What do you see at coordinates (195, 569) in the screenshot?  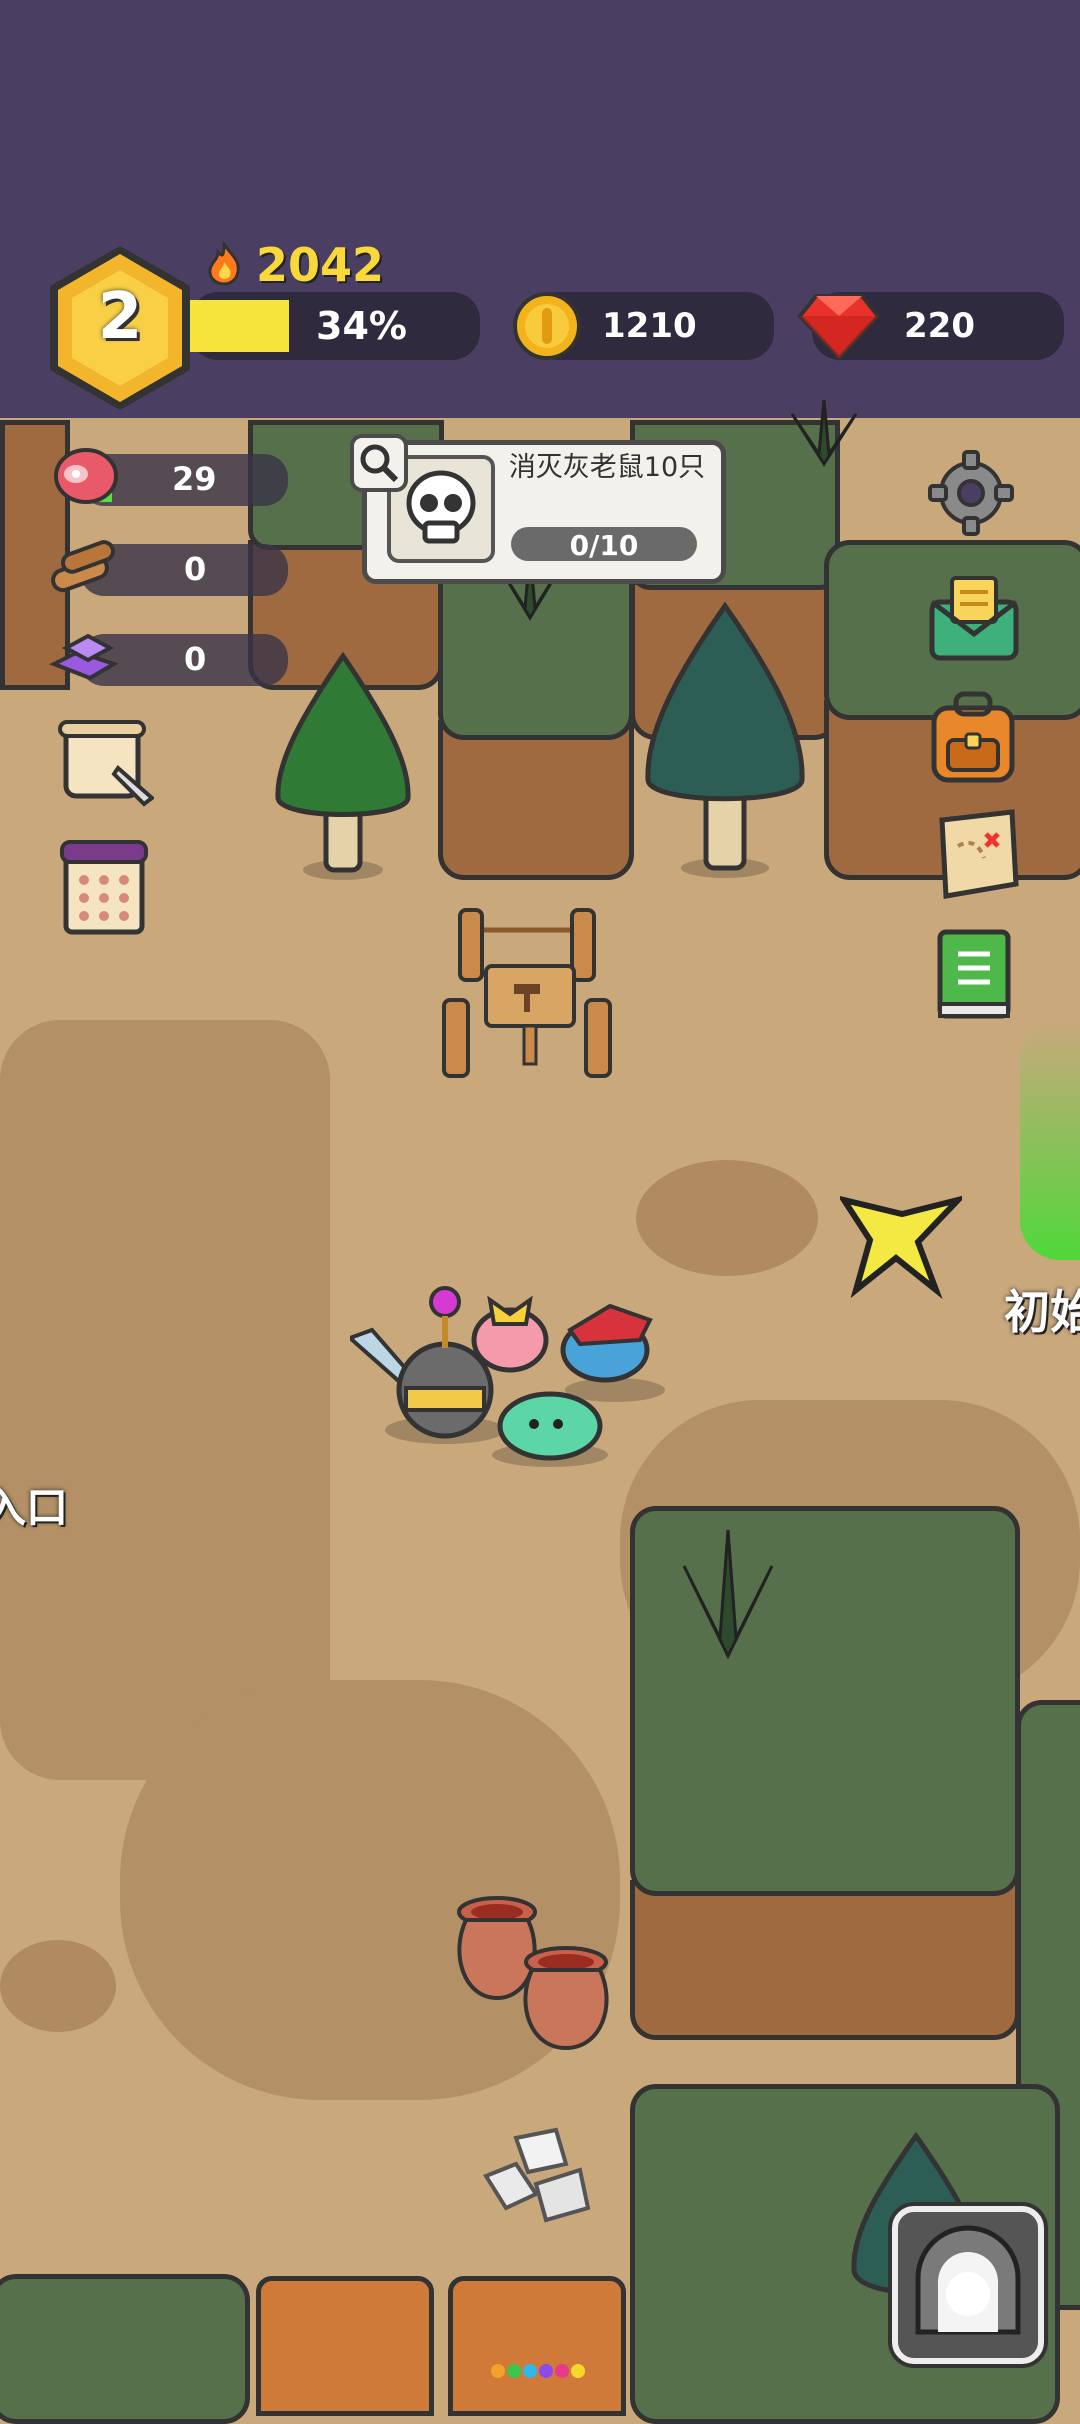 I see `wood-value: 0` at bounding box center [195, 569].